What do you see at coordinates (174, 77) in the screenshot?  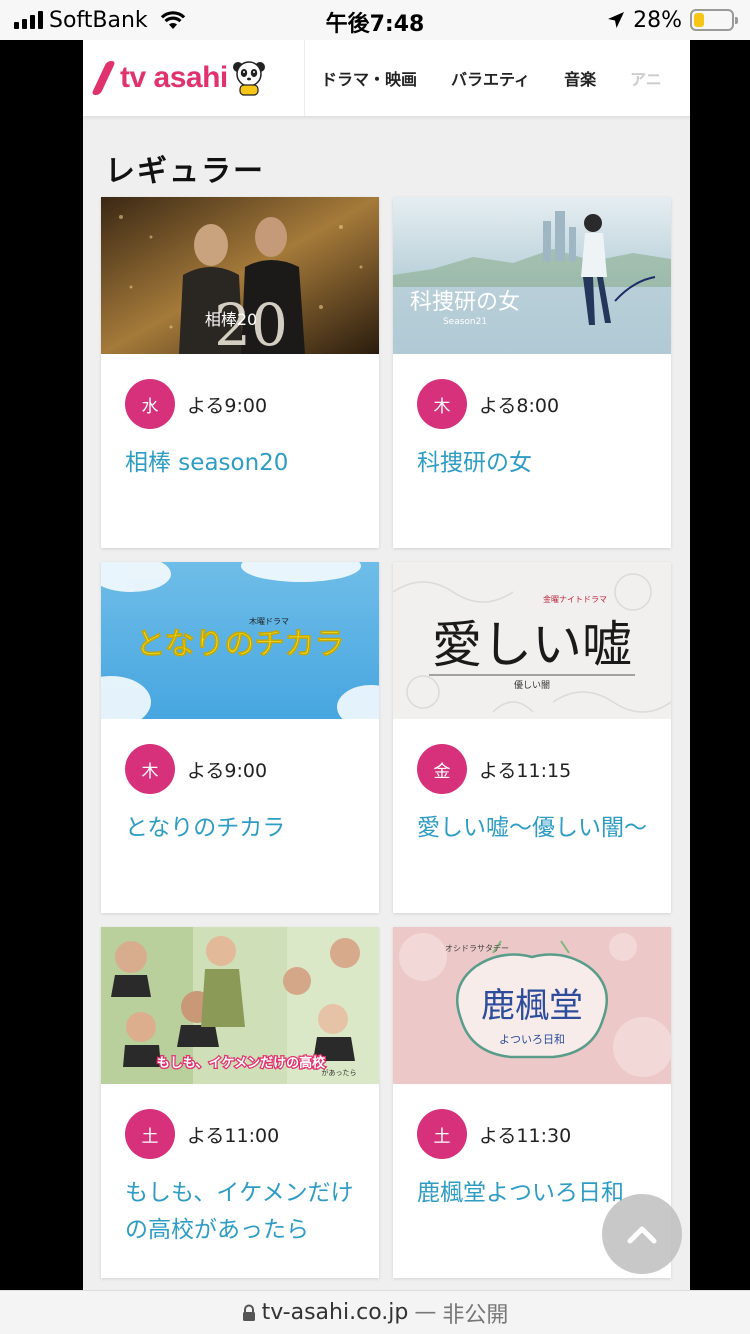 I see `logo-text: tv asahi` at bounding box center [174, 77].